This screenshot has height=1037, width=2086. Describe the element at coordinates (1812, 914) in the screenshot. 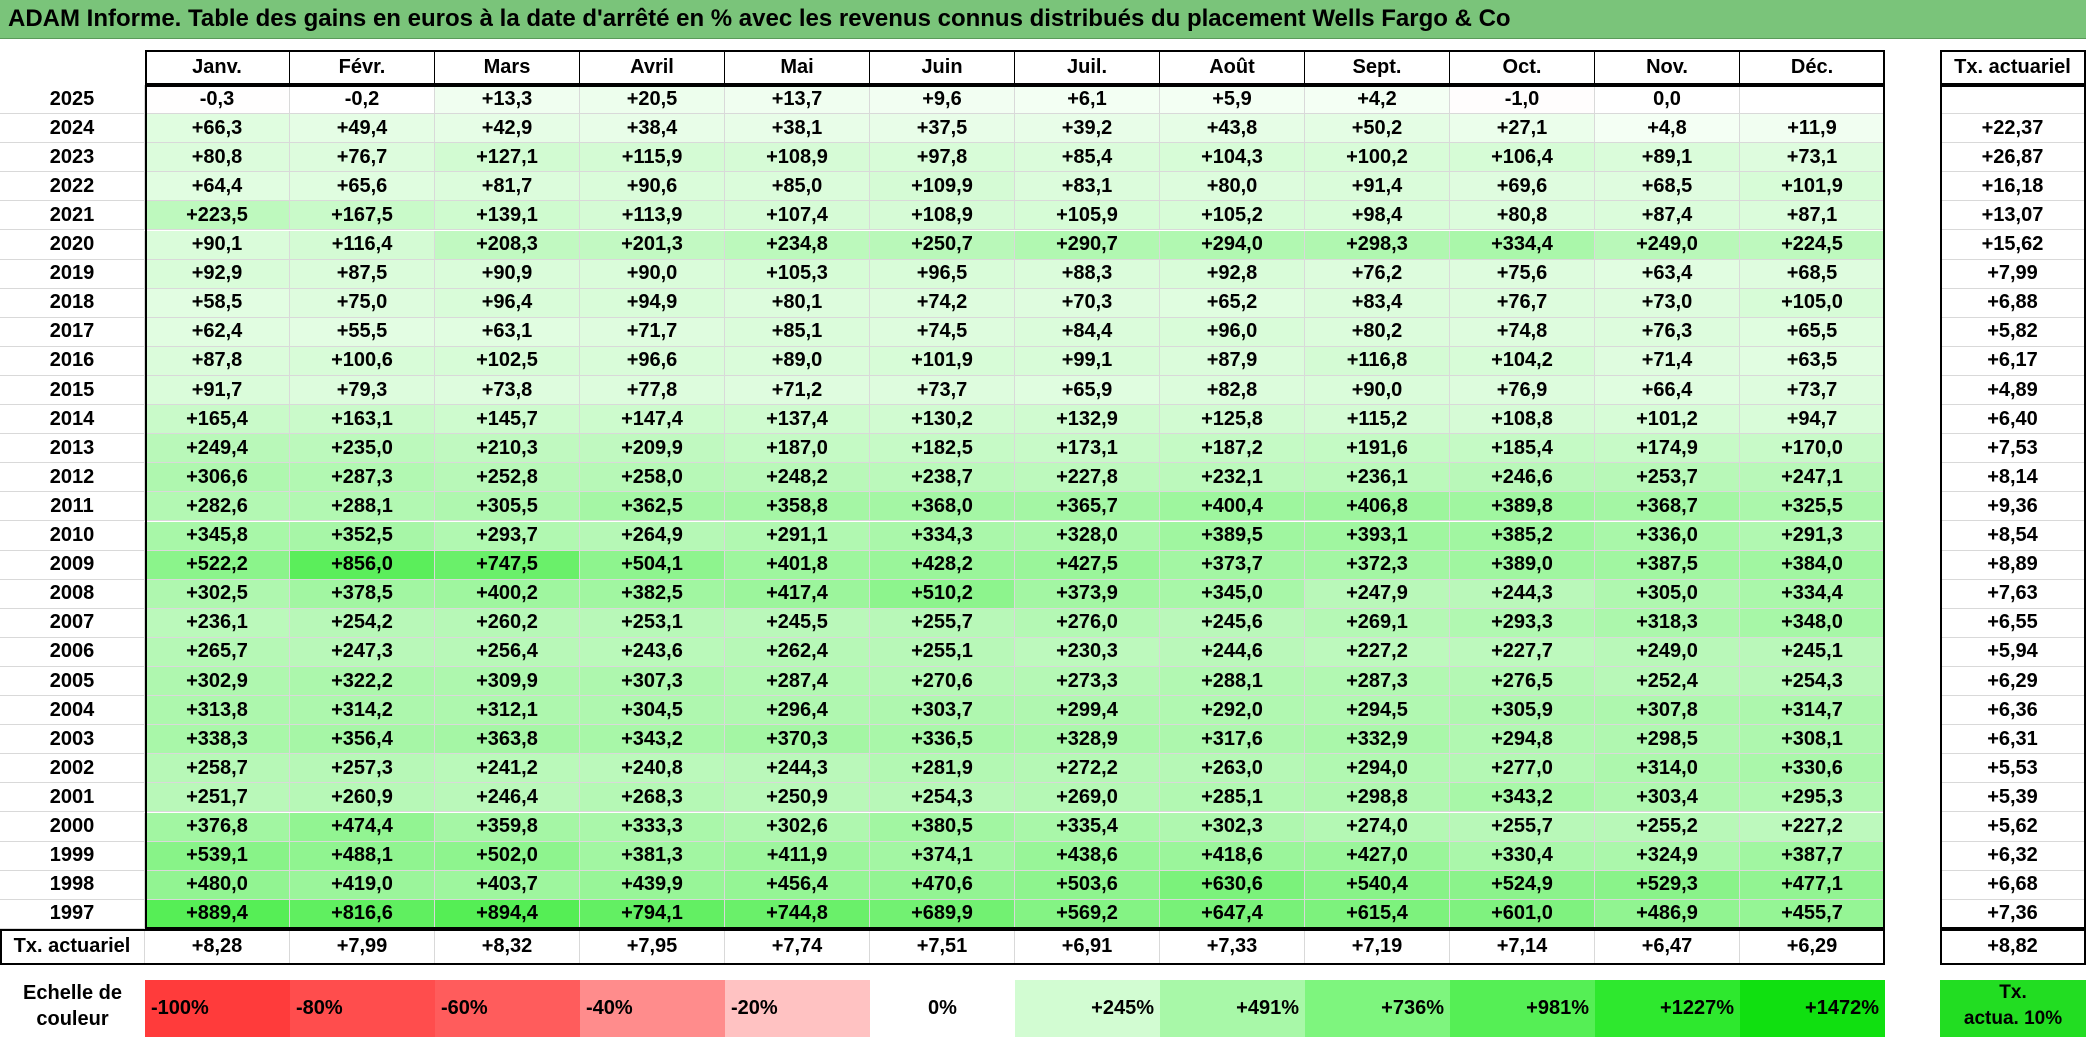

I see `gain-cell: +455,7` at that location.